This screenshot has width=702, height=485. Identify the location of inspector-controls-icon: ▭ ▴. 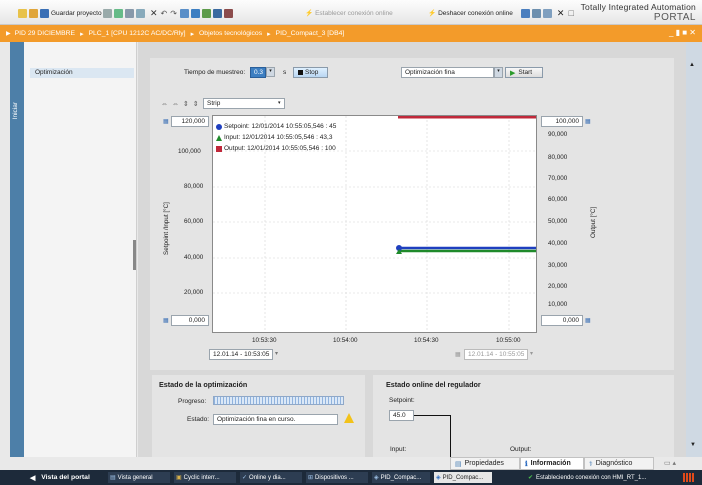
(670, 463).